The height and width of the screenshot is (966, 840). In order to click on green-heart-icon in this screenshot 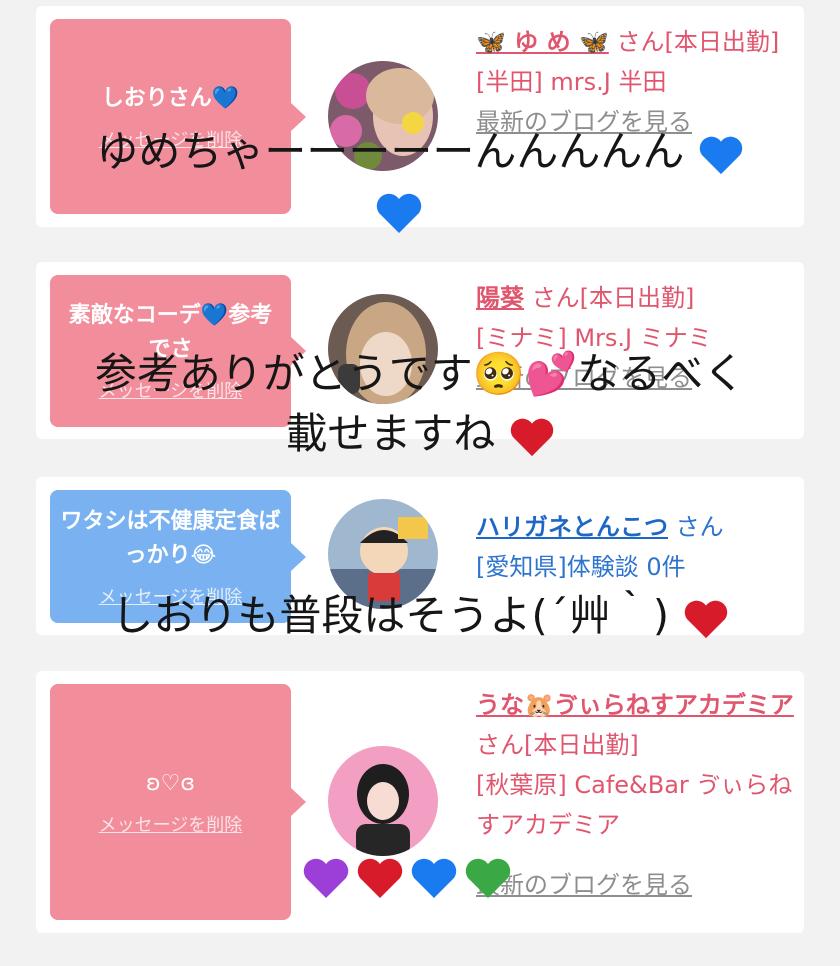, I will do `click(488, 878)`.